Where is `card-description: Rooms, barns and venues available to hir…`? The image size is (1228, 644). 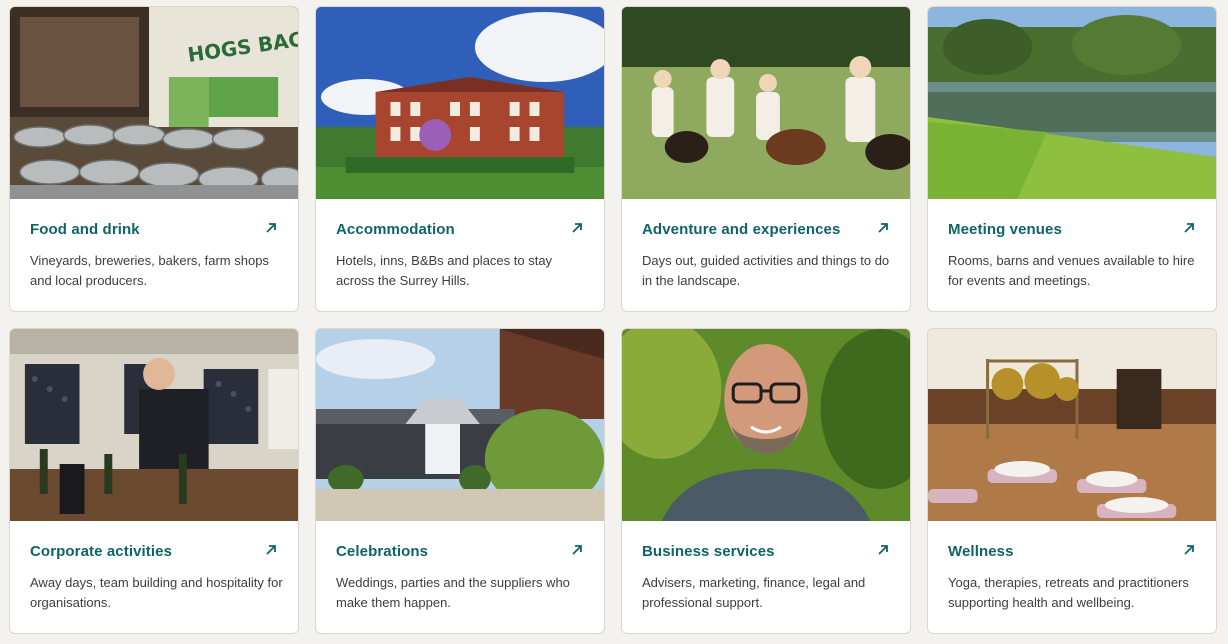
card-description: Rooms, barns and venues available to hir… is located at coordinates (1071, 270).